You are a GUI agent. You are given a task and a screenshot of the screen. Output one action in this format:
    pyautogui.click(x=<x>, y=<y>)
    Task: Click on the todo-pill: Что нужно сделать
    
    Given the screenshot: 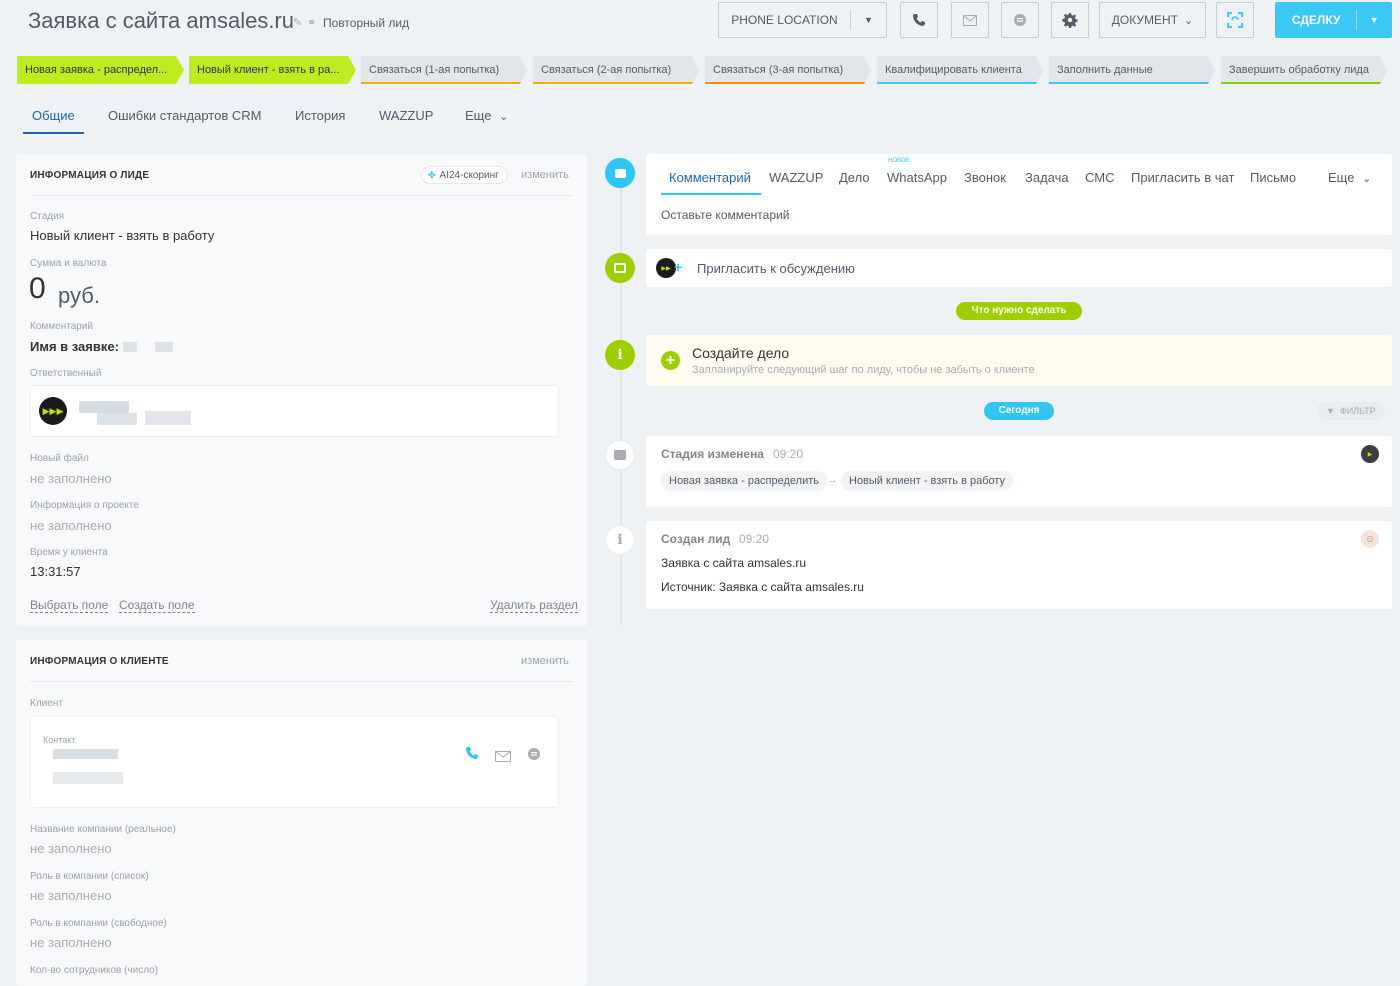 What is the action you would take?
    pyautogui.click(x=1019, y=311)
    